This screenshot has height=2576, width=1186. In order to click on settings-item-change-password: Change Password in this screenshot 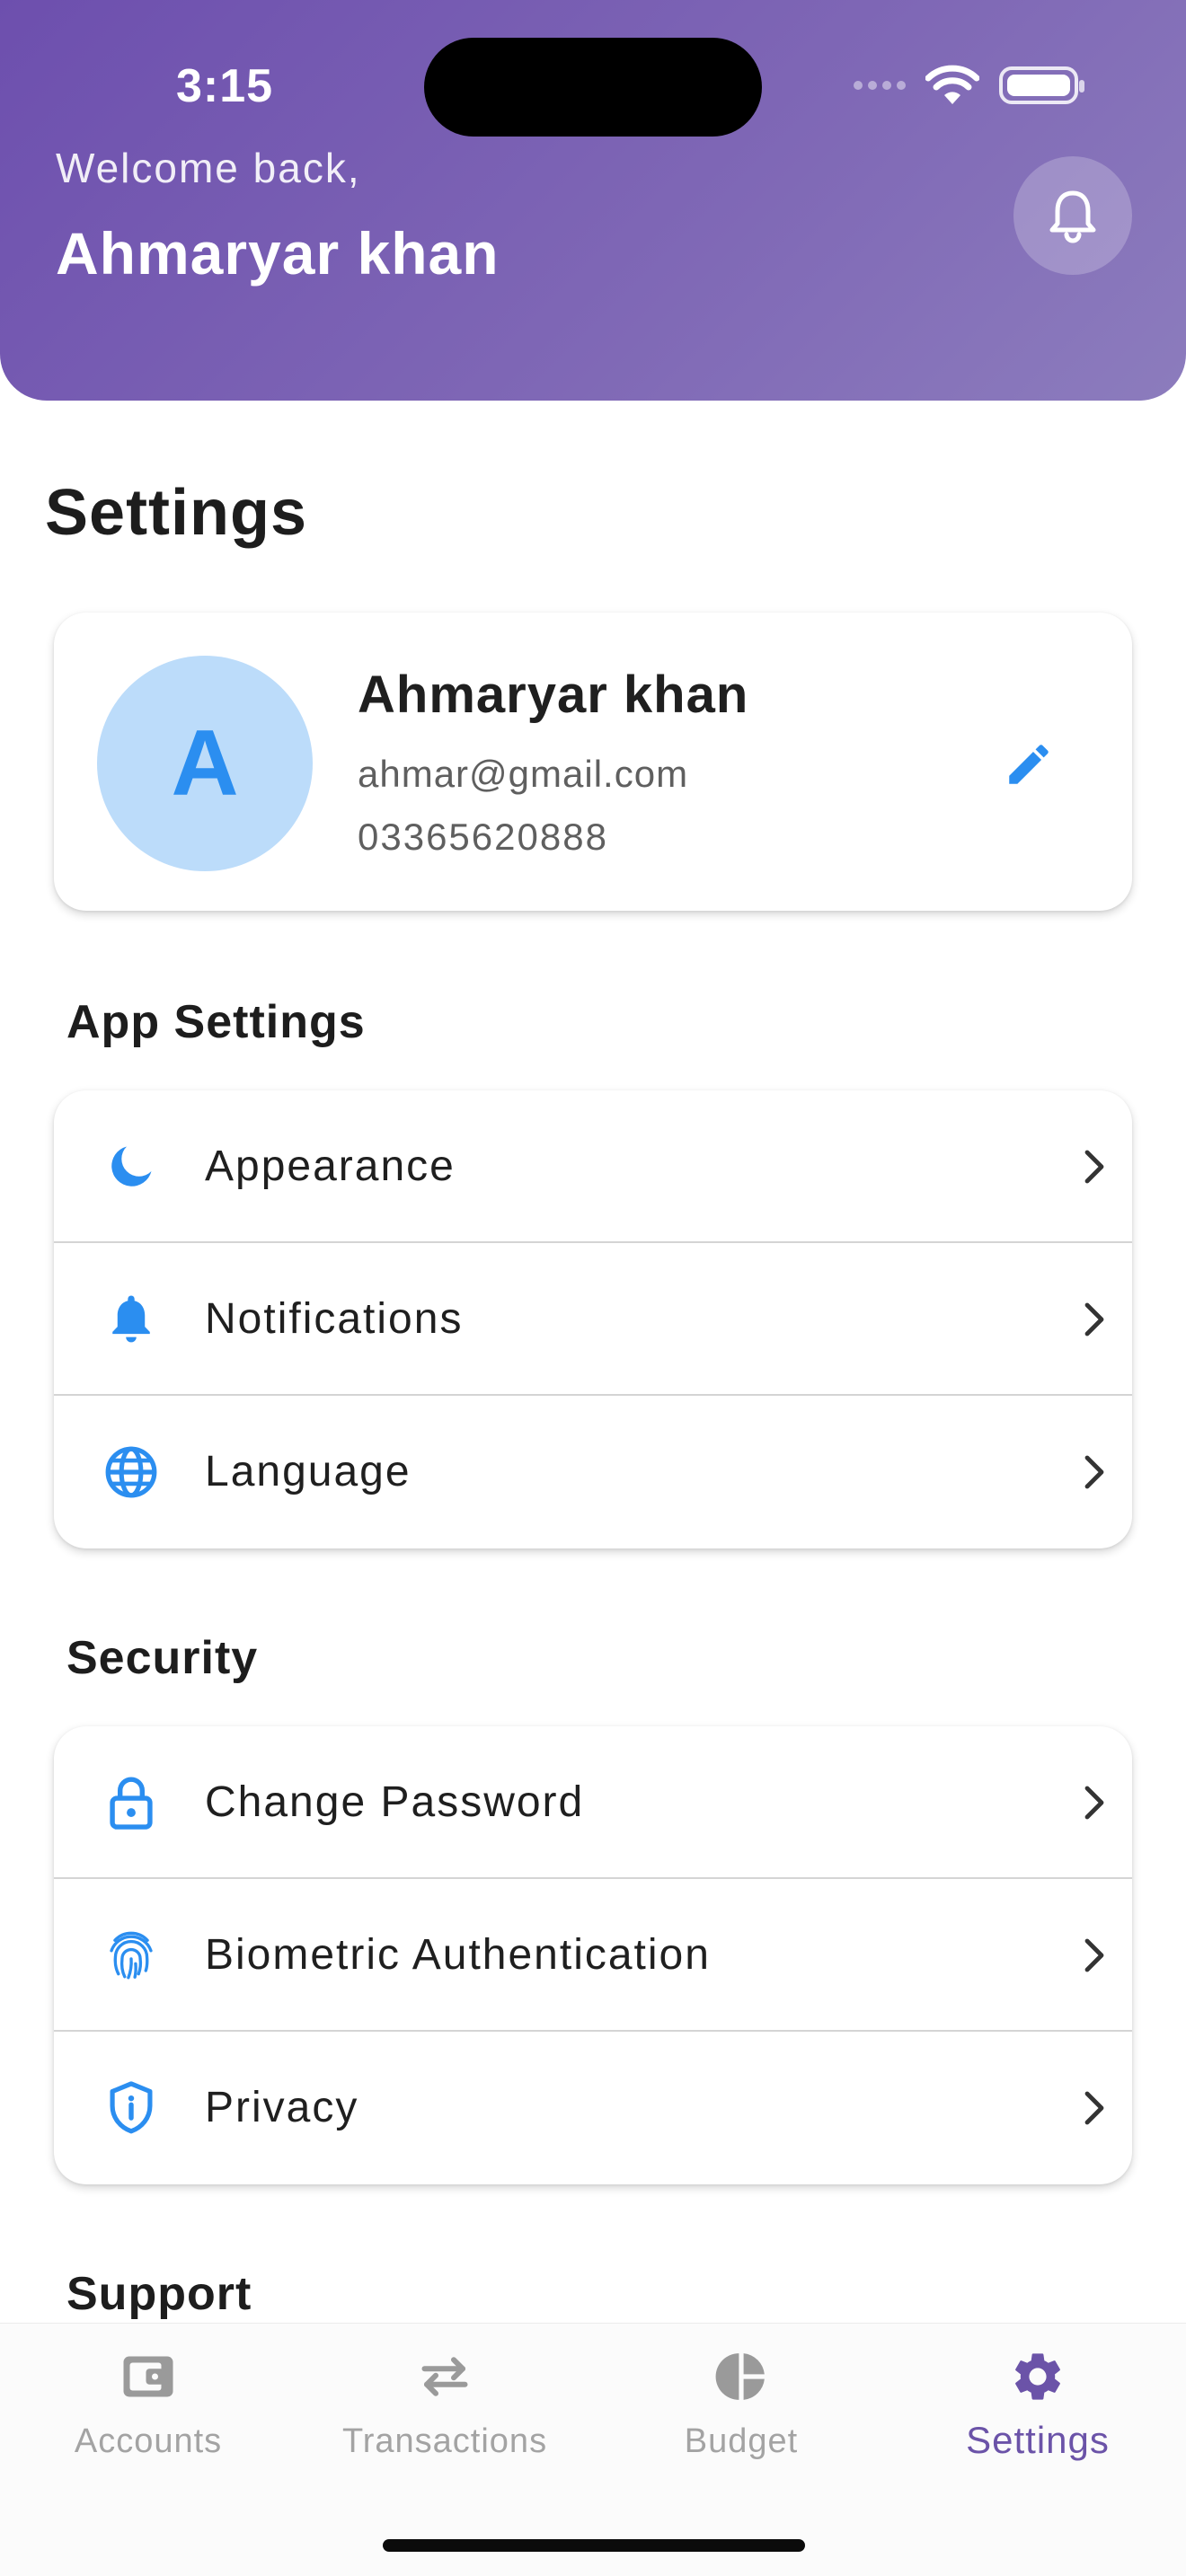, I will do `click(593, 1802)`.